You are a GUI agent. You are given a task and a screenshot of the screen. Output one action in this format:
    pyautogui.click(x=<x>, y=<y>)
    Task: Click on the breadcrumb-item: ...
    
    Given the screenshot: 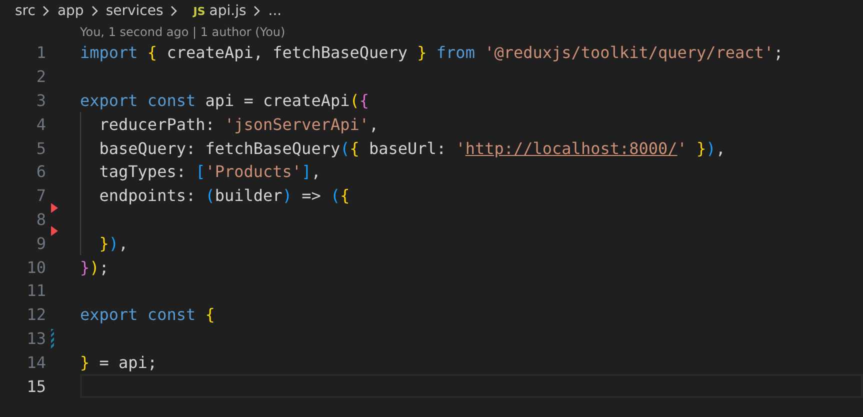 What is the action you would take?
    pyautogui.click(x=275, y=11)
    